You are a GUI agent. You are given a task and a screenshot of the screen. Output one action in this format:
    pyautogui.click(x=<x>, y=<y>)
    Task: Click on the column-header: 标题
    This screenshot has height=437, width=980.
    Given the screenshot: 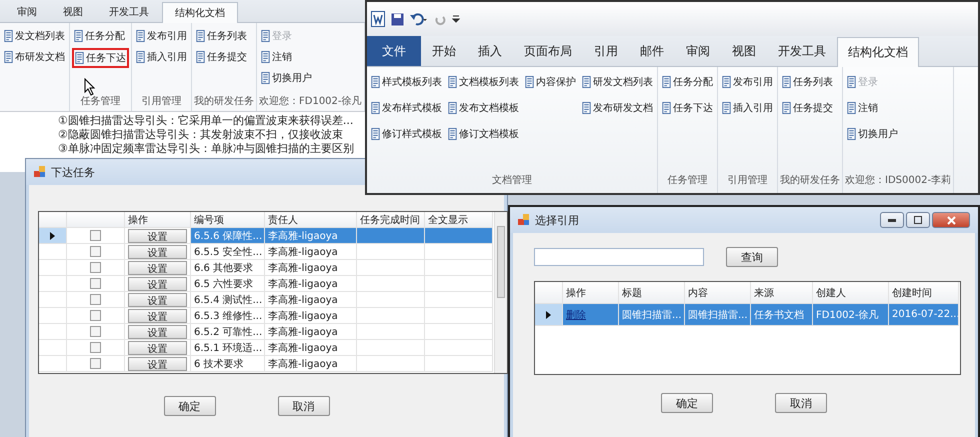 What is the action you would take?
    pyautogui.click(x=652, y=293)
    